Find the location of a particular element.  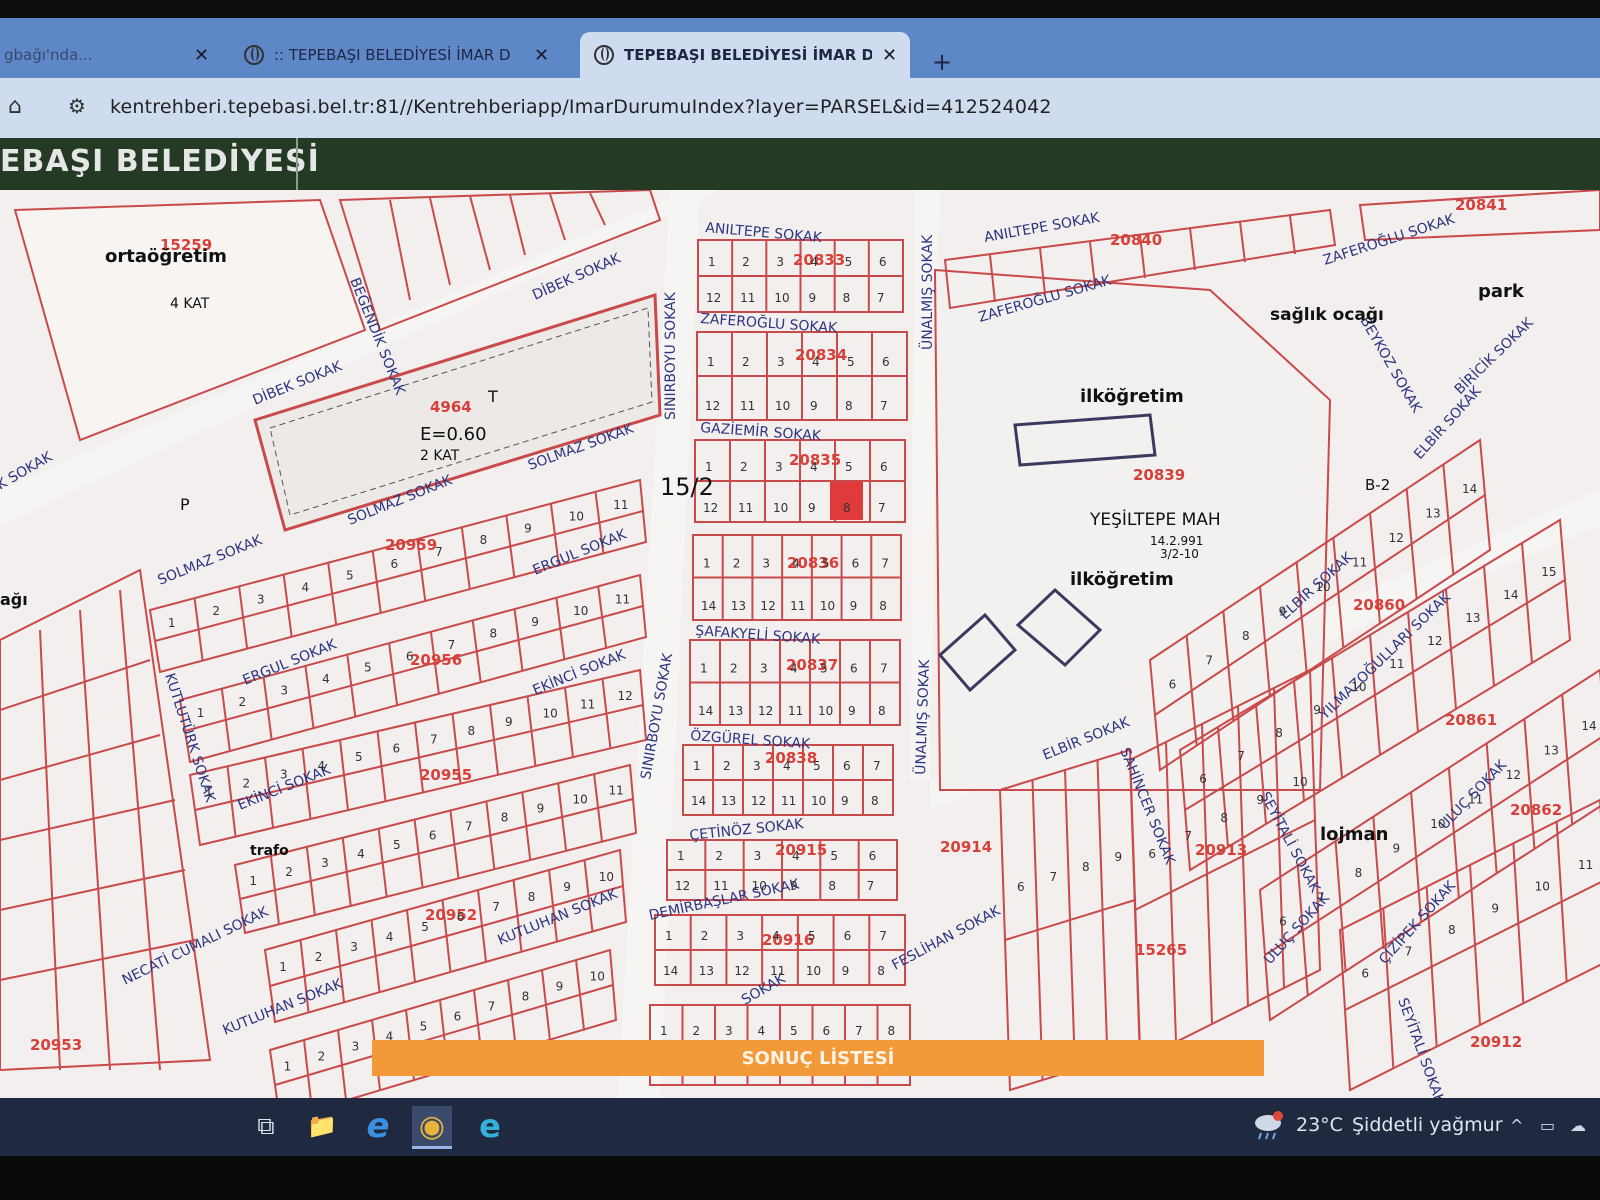

lot-number: 14 is located at coordinates (1588, 726).